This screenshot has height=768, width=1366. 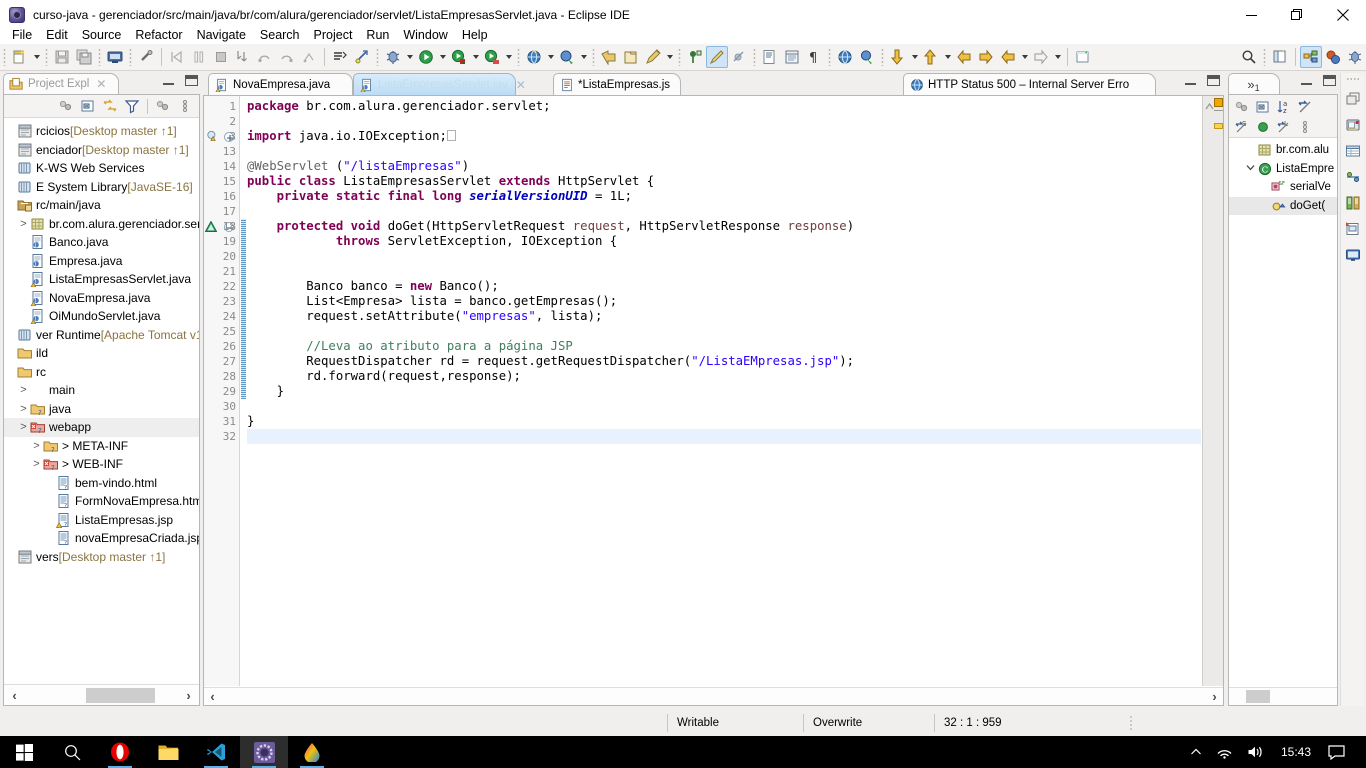 I want to click on last-edit-location-icon, so click(x=1008, y=57).